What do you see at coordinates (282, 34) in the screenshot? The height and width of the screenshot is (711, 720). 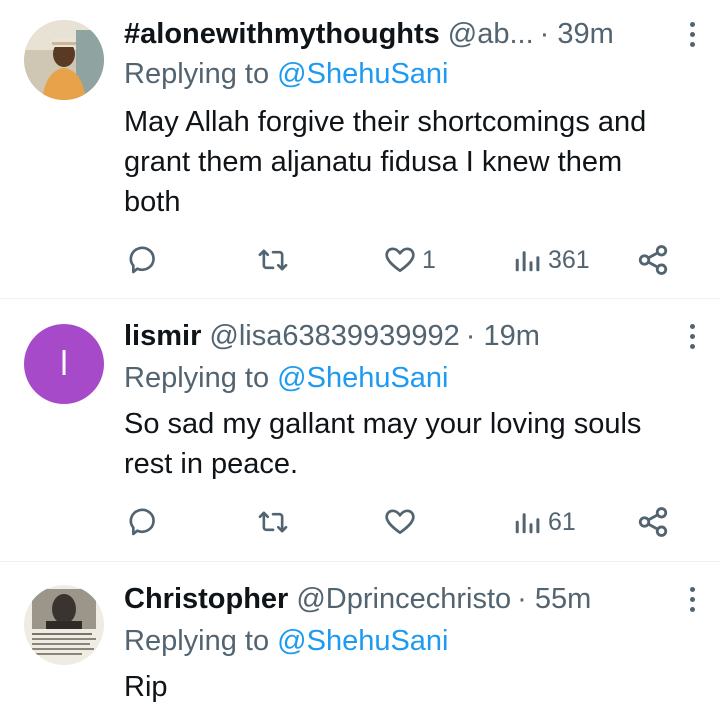 I see `display-name: #alonewithmythoughts` at bounding box center [282, 34].